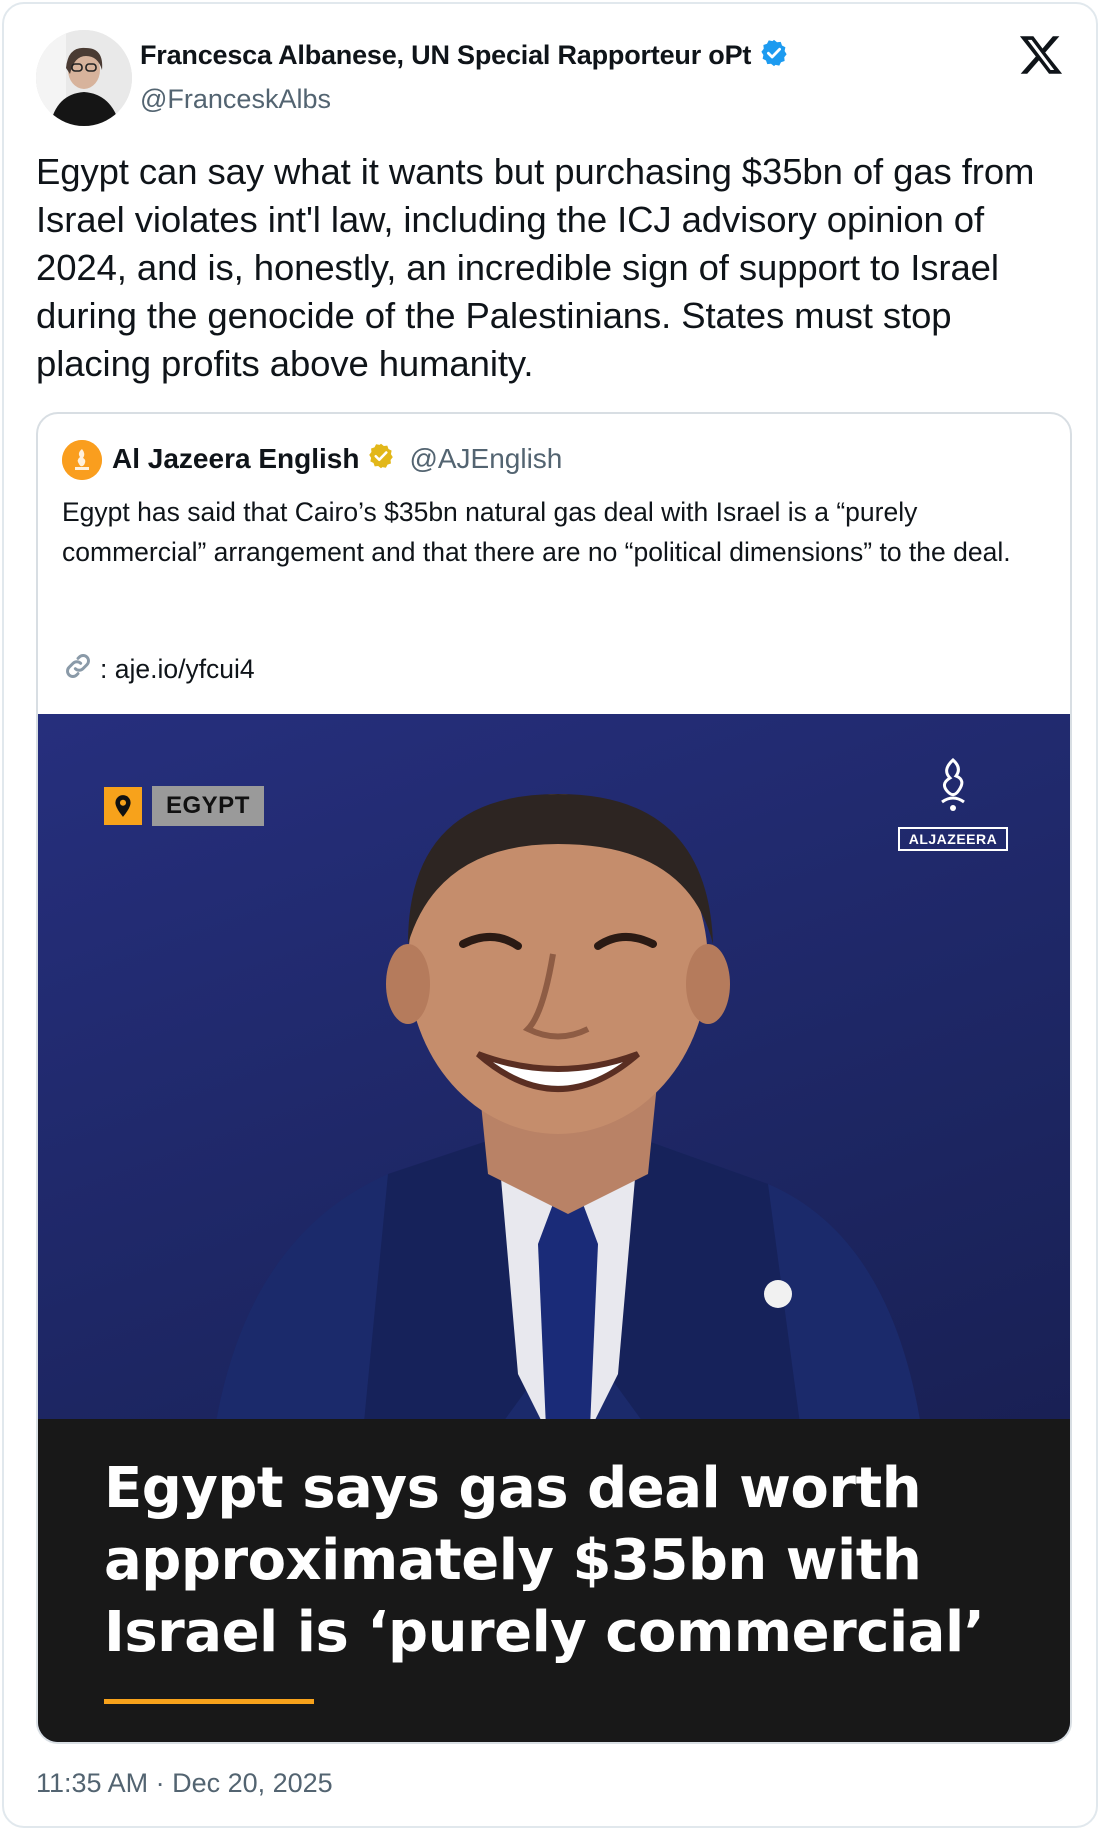 This screenshot has width=1100, height=1830. I want to click on quote-display-name: Al Jazeera English, so click(235, 459).